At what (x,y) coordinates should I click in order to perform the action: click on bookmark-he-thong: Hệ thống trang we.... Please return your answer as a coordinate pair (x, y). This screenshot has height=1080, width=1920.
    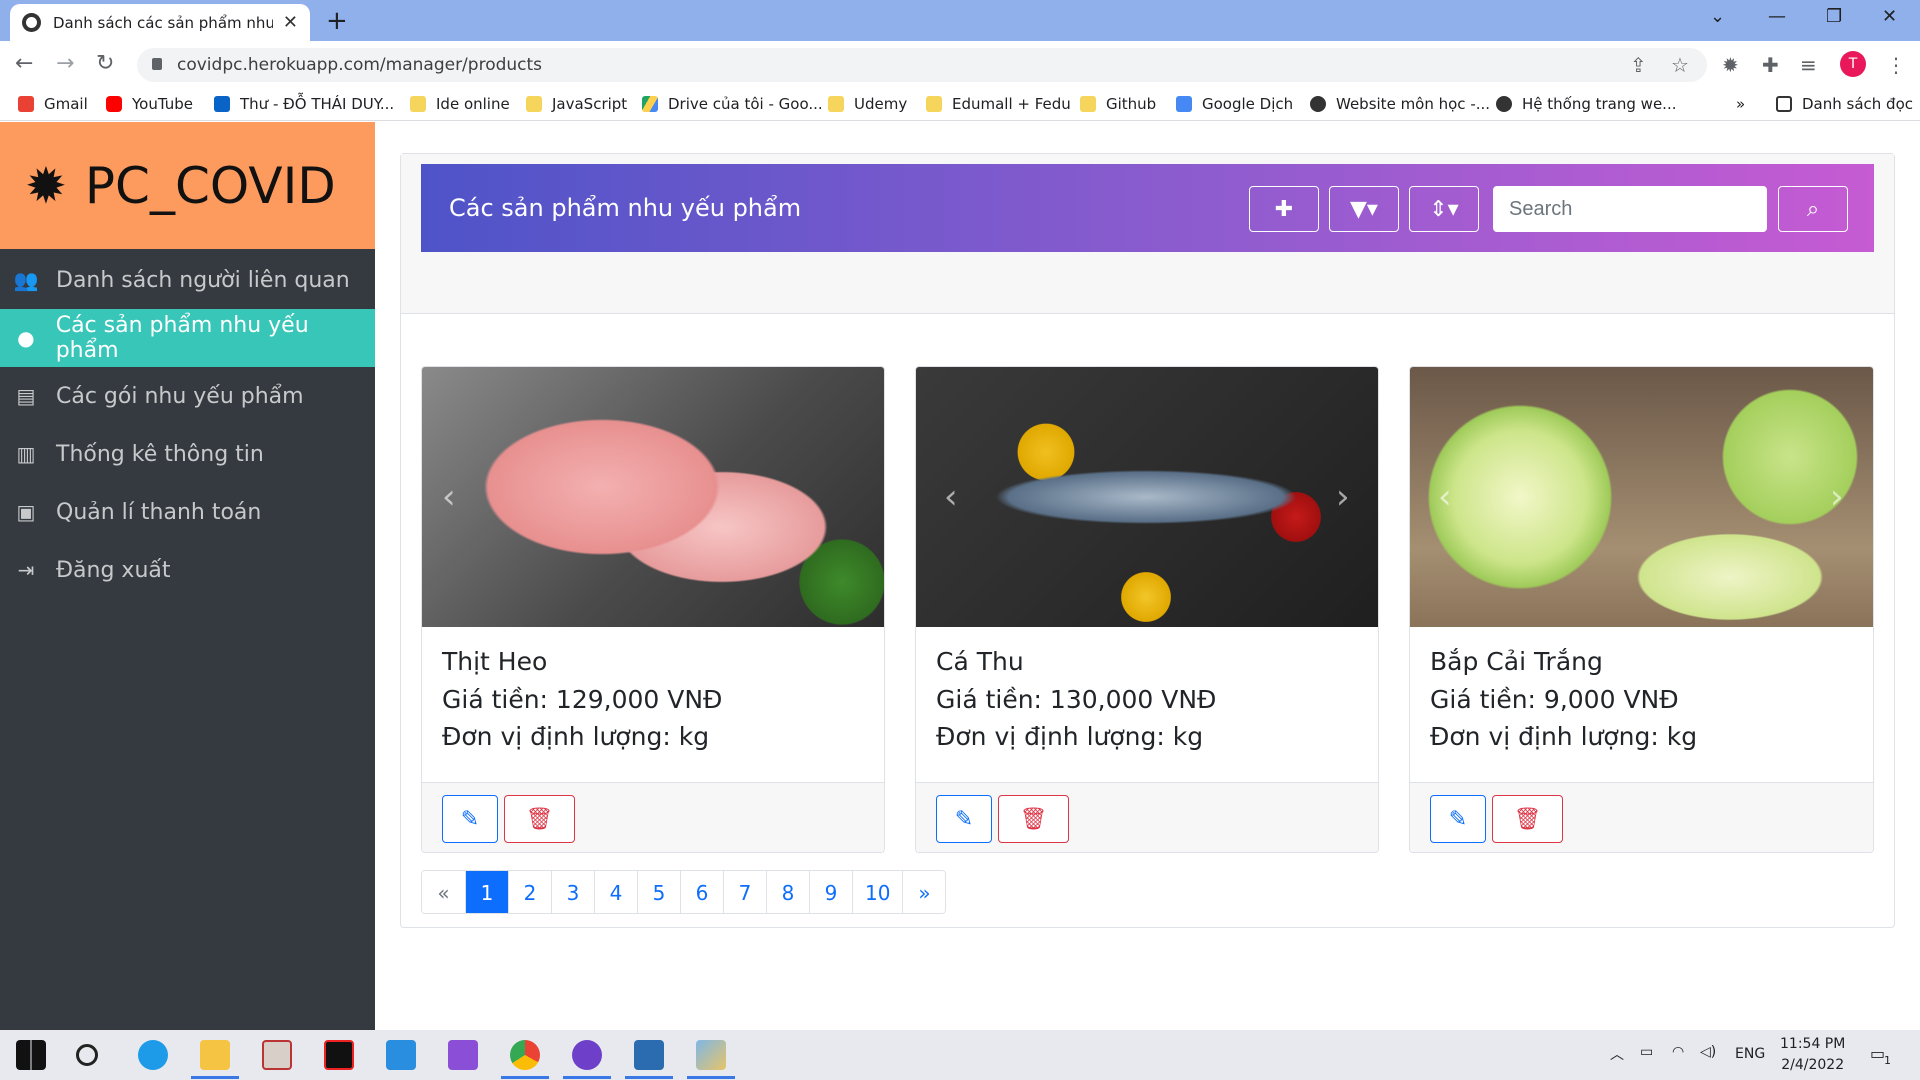
    Looking at the image, I should click on (1586, 104).